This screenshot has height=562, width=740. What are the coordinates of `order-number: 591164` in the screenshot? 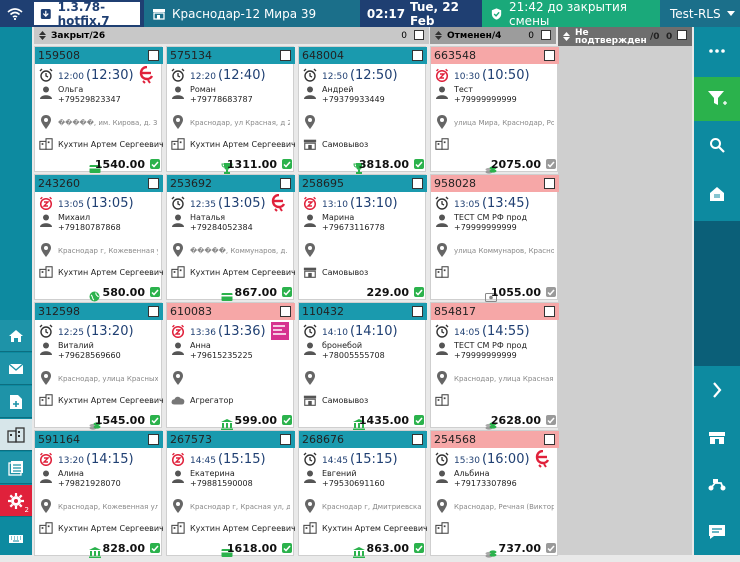 It's located at (59, 439).